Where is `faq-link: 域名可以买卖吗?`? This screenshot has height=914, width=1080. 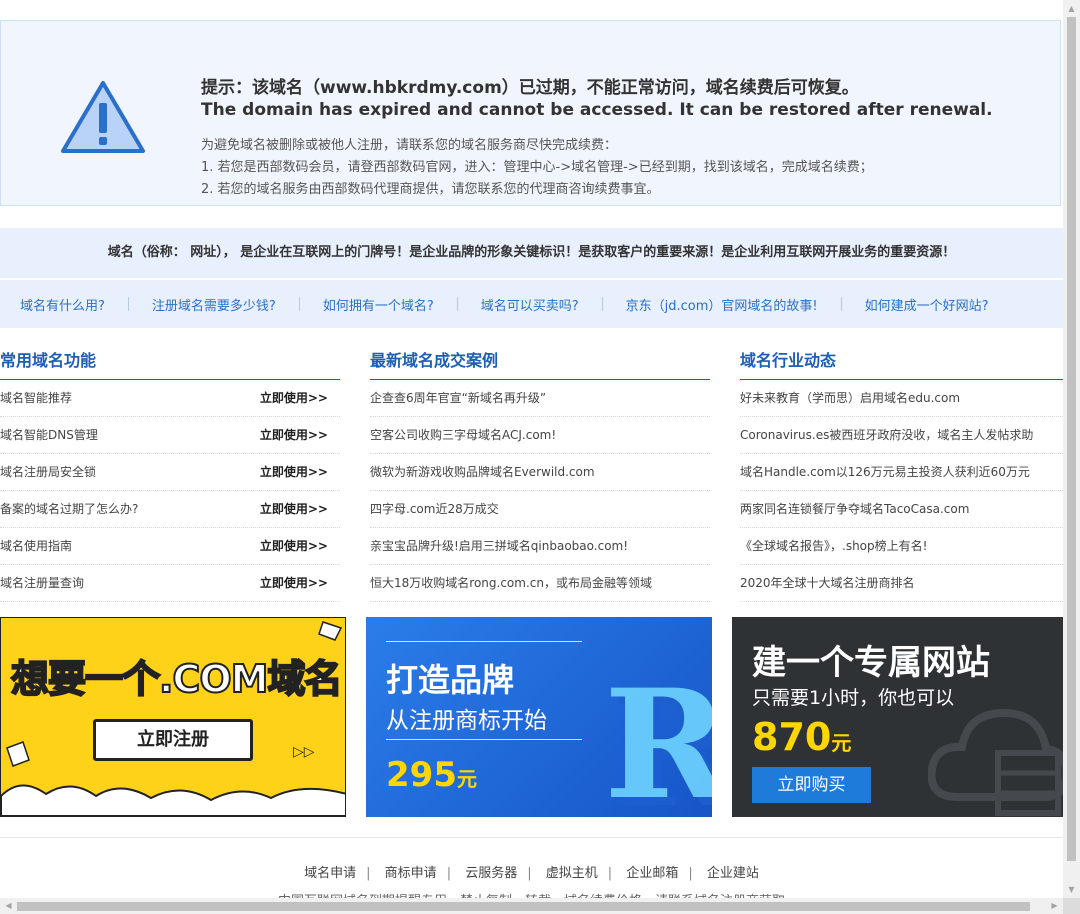
faq-link: 域名可以买卖吗? is located at coordinates (530, 304).